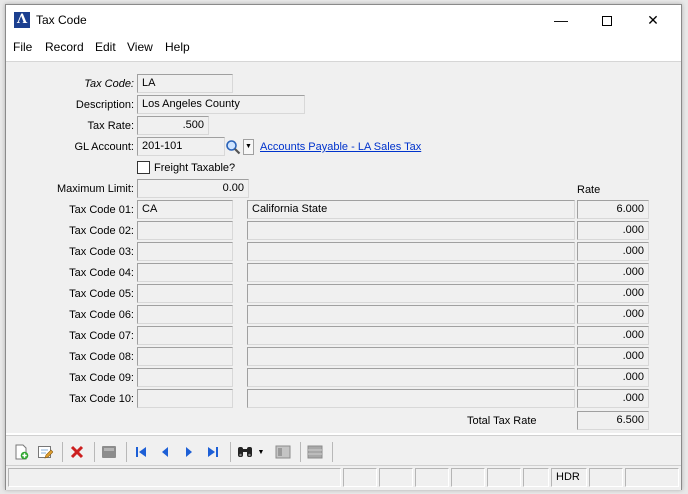 Image resolution: width=688 pixels, height=494 pixels. I want to click on edit-record-button, so click(45, 452).